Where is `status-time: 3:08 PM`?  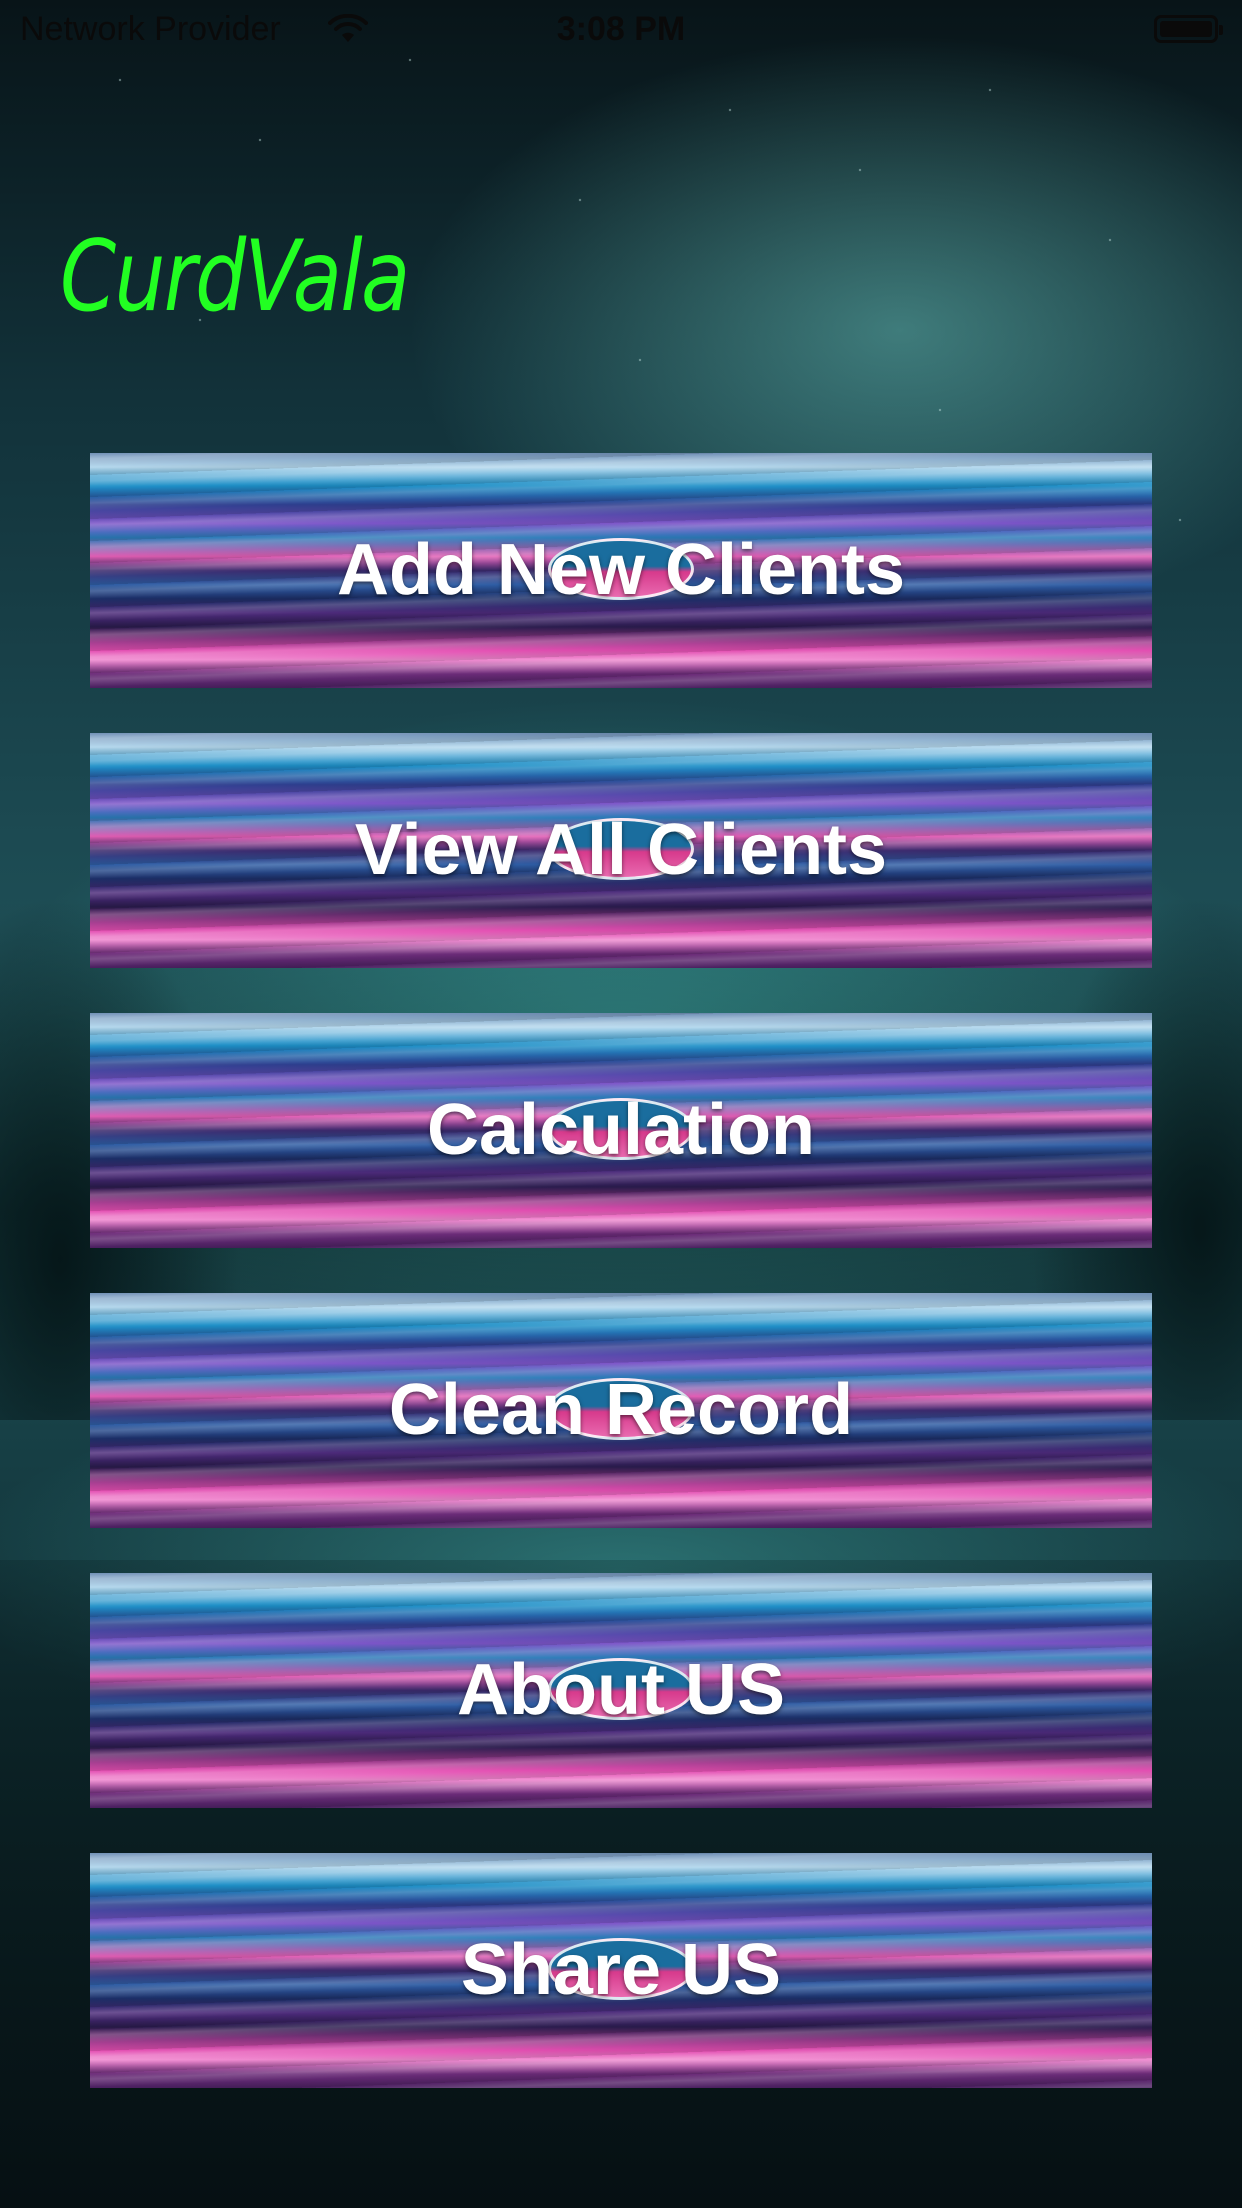 status-time: 3:08 PM is located at coordinates (621, 29).